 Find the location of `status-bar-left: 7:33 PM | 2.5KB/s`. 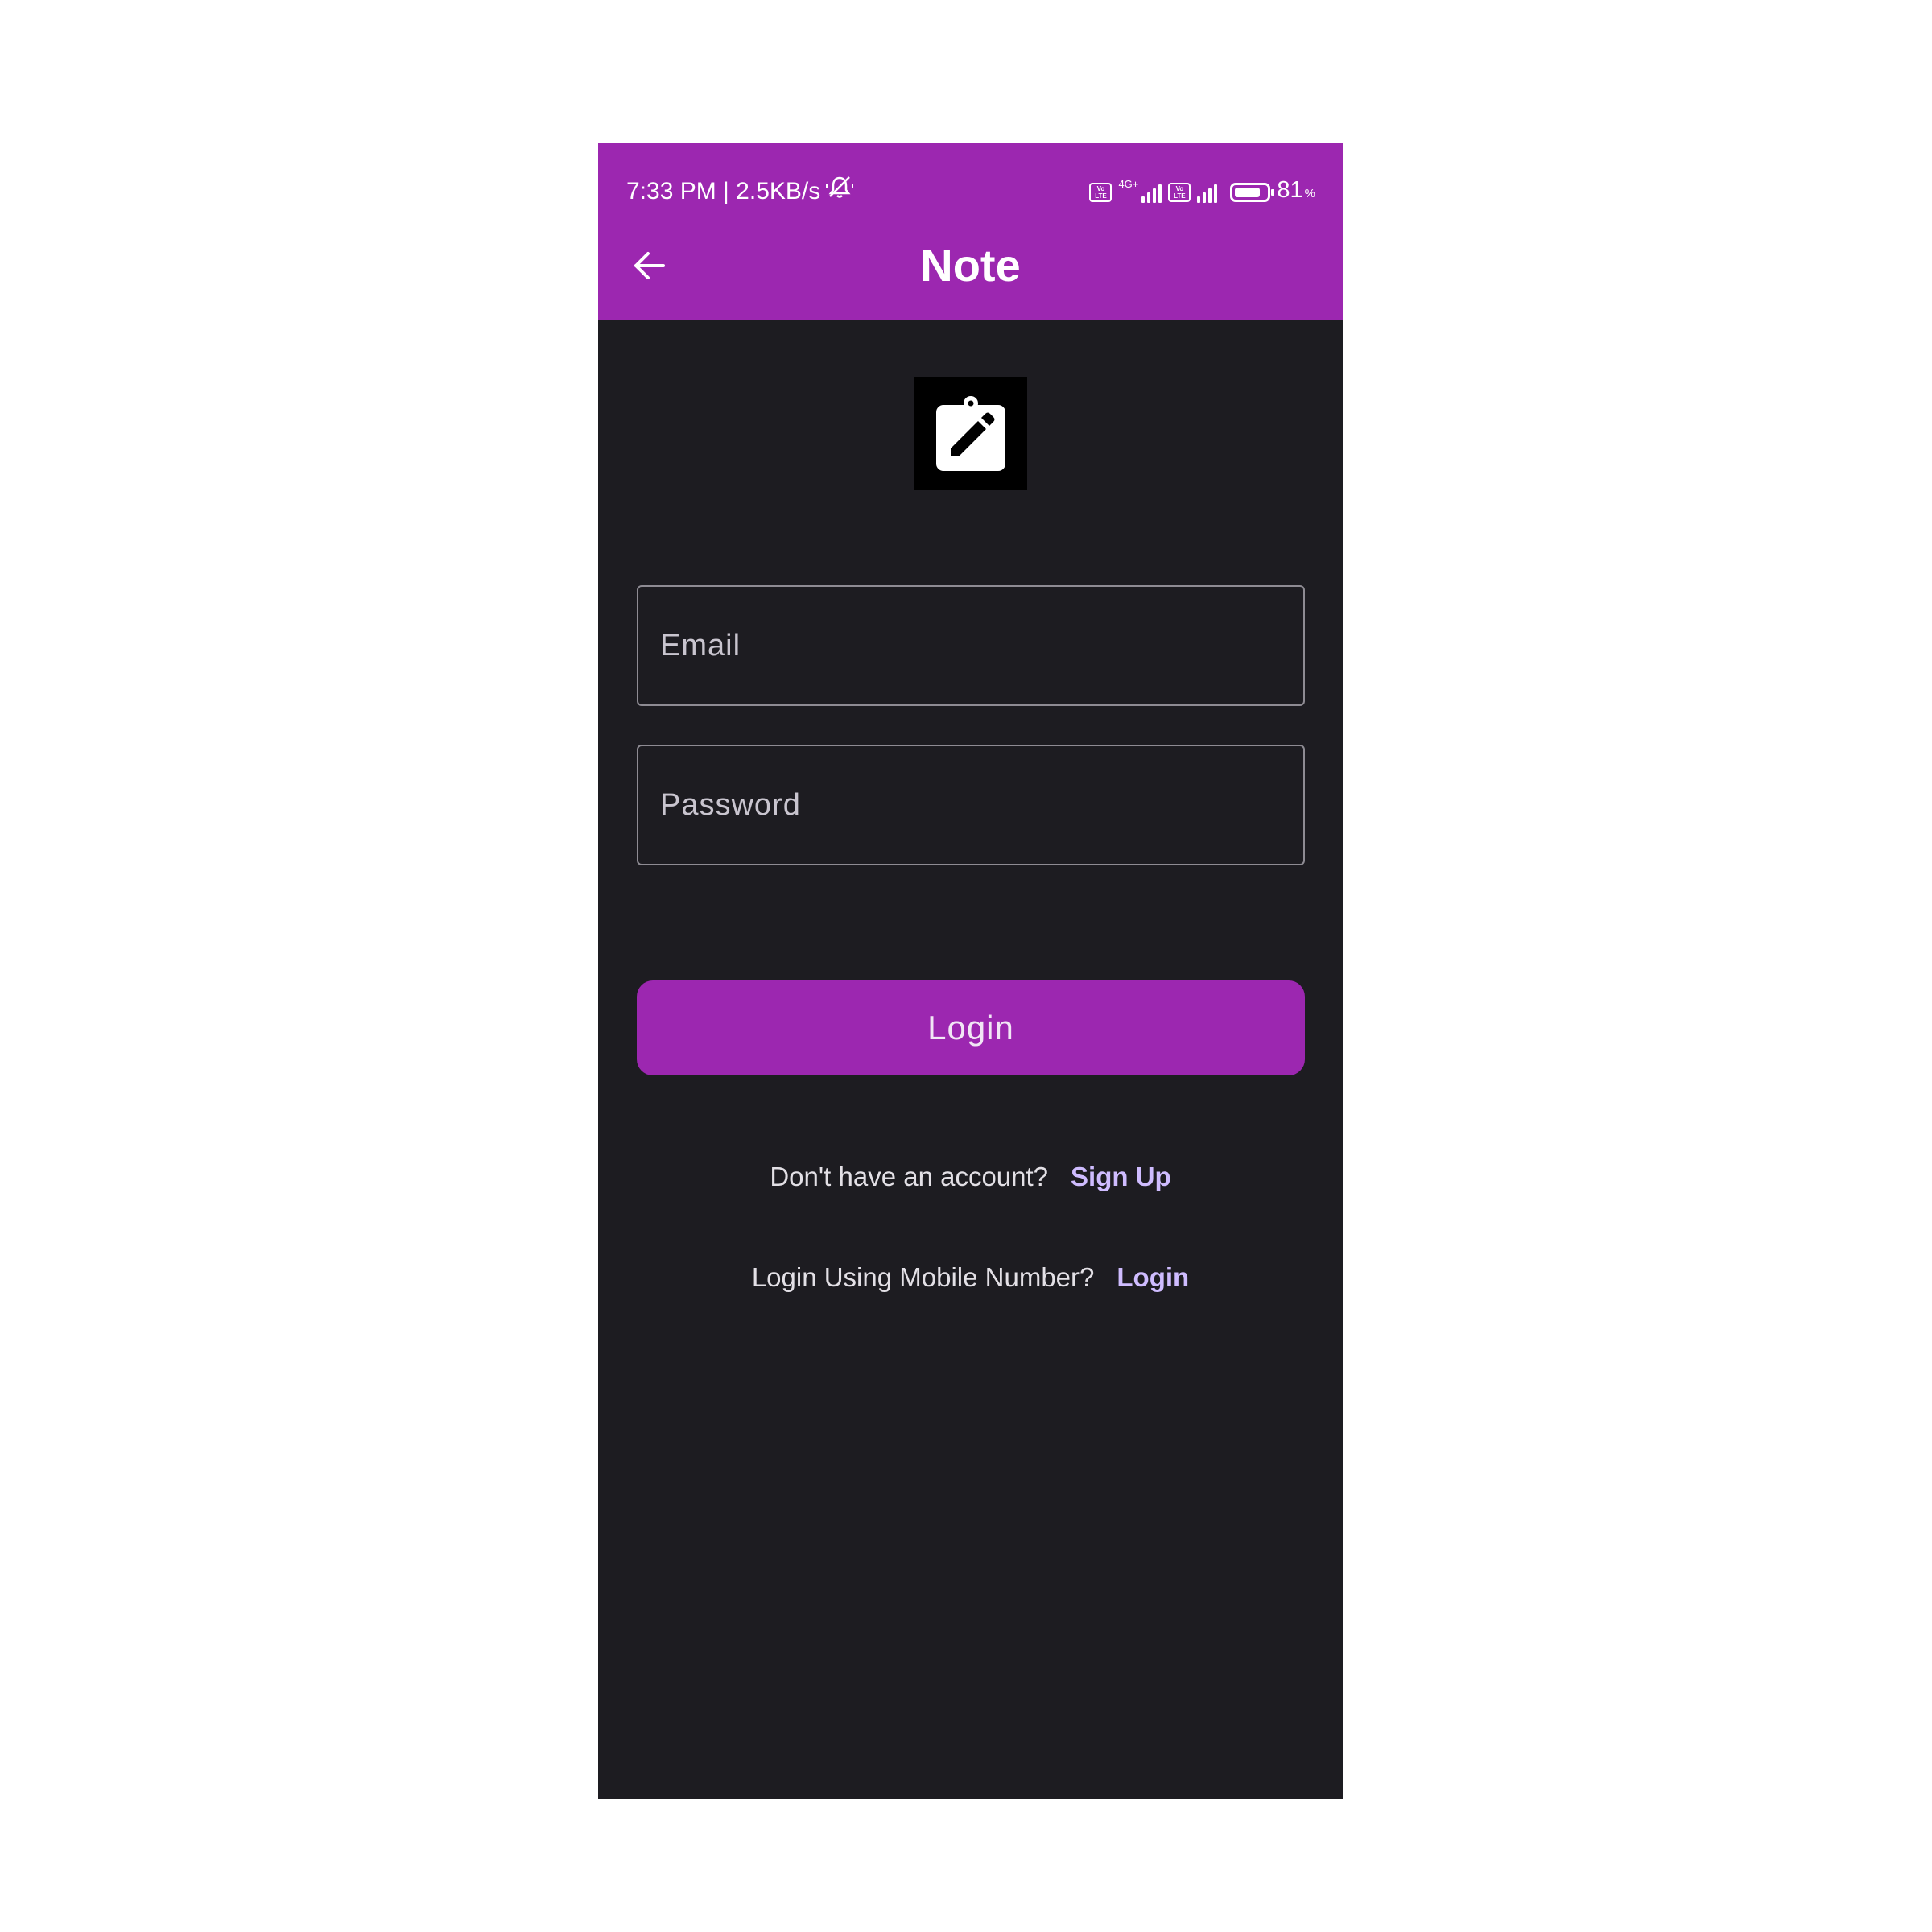

status-bar-left: 7:33 PM | 2.5KB/s is located at coordinates (740, 191).